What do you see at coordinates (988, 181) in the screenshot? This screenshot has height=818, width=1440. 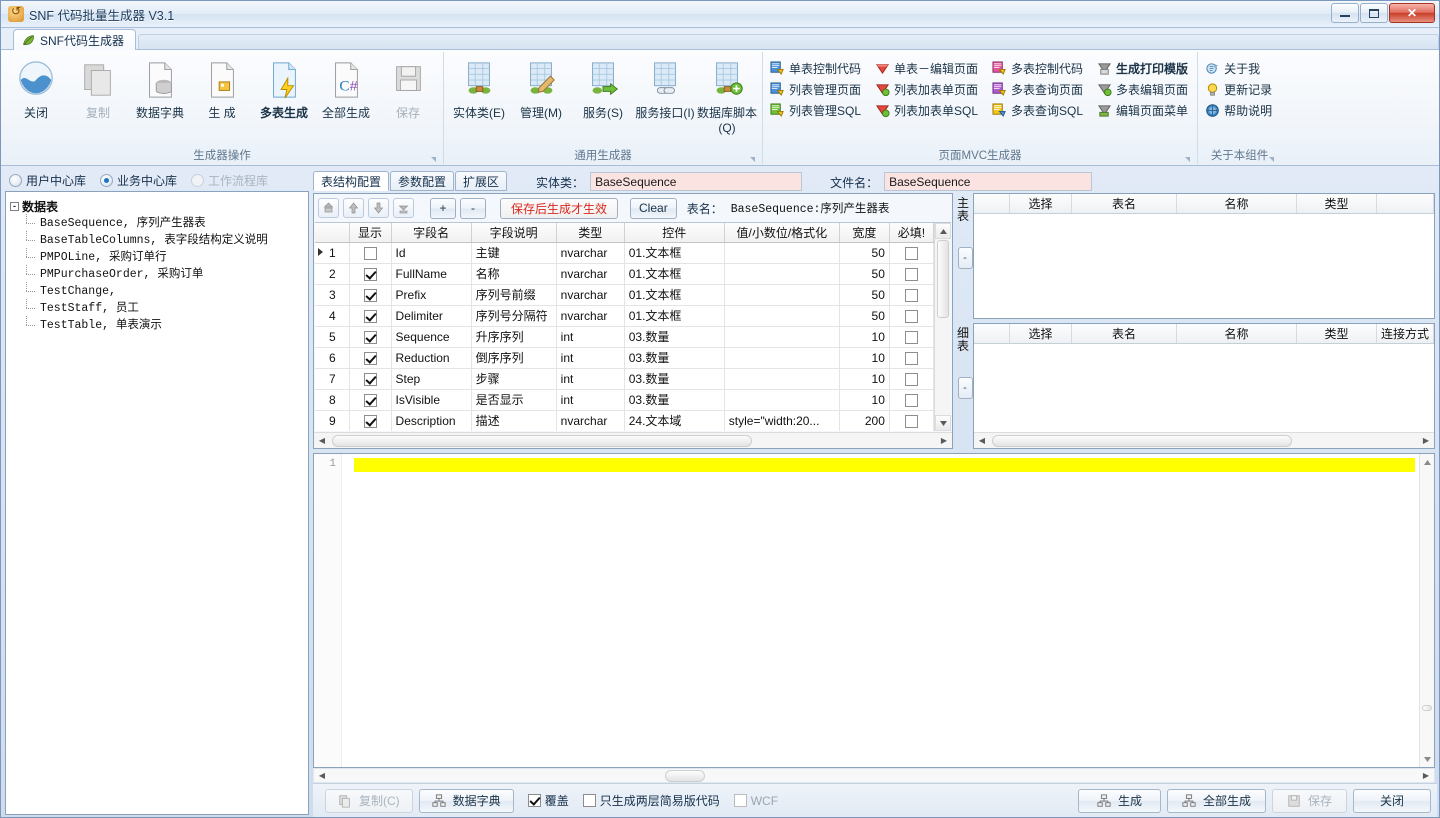 I see `file-name-input` at bounding box center [988, 181].